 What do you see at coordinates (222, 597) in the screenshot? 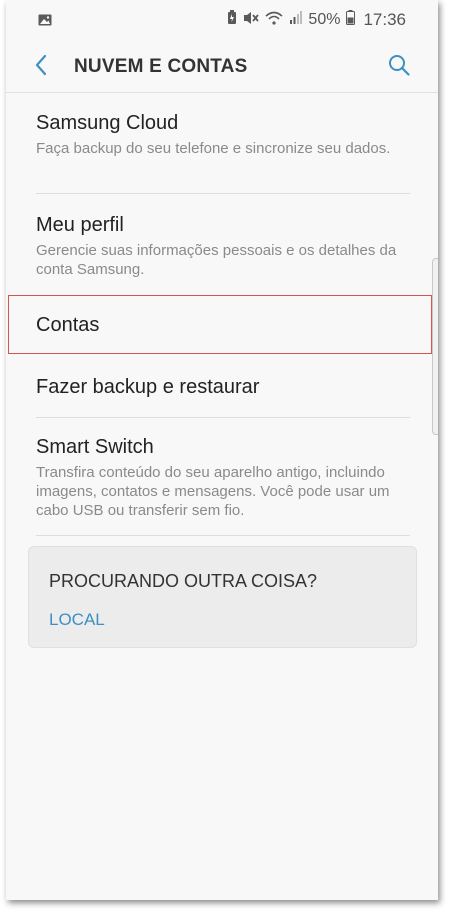
I see `looking-for-something-card: PROCURANDO OUTRA COISA? LOCAL` at bounding box center [222, 597].